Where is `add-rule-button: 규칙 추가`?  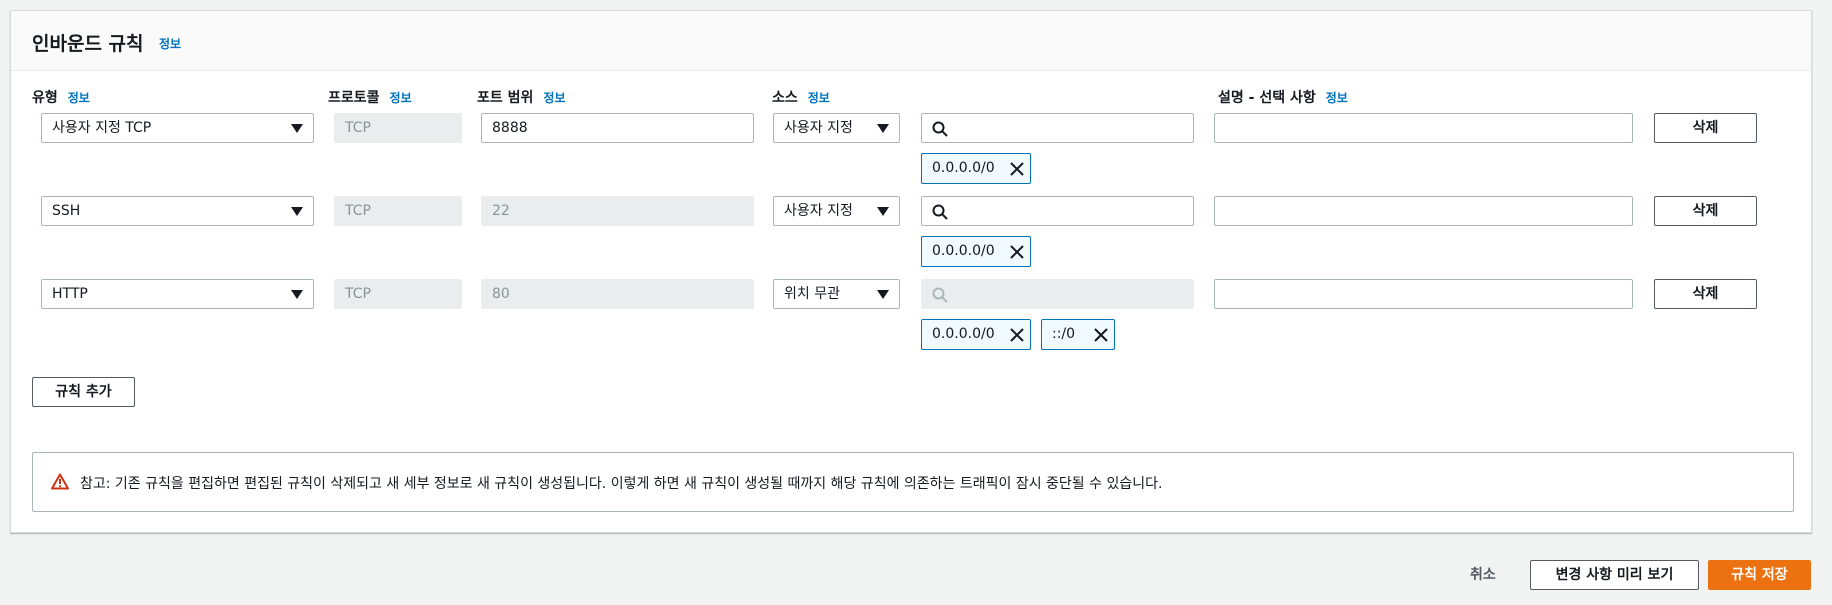 add-rule-button: 규칙 추가 is located at coordinates (83, 392).